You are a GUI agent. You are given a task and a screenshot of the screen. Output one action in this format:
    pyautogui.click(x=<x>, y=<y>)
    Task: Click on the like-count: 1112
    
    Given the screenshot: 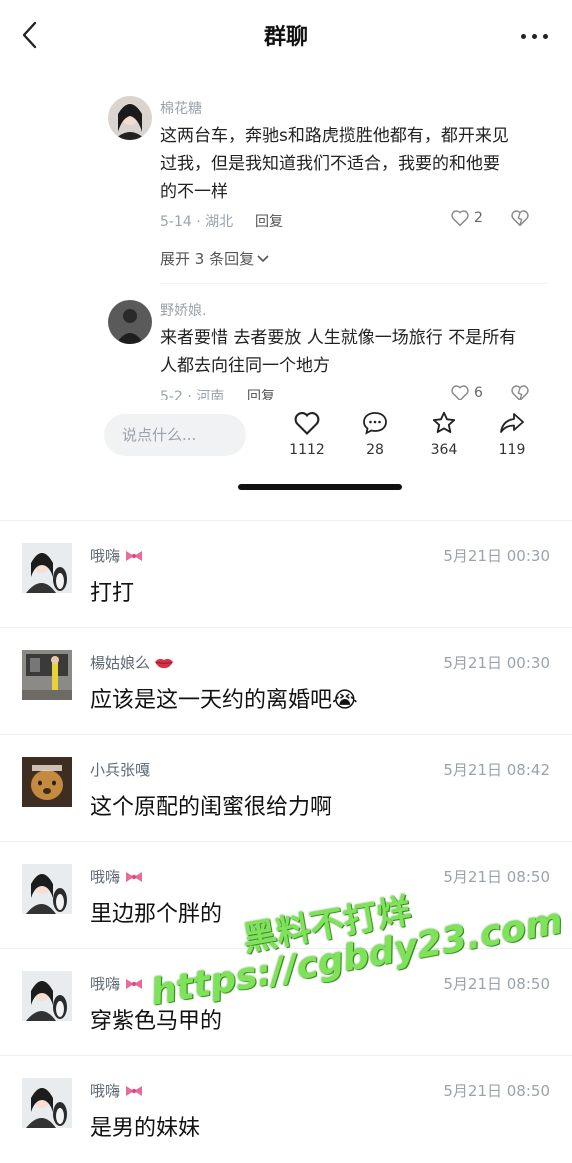 What is the action you would take?
    pyautogui.click(x=307, y=450)
    